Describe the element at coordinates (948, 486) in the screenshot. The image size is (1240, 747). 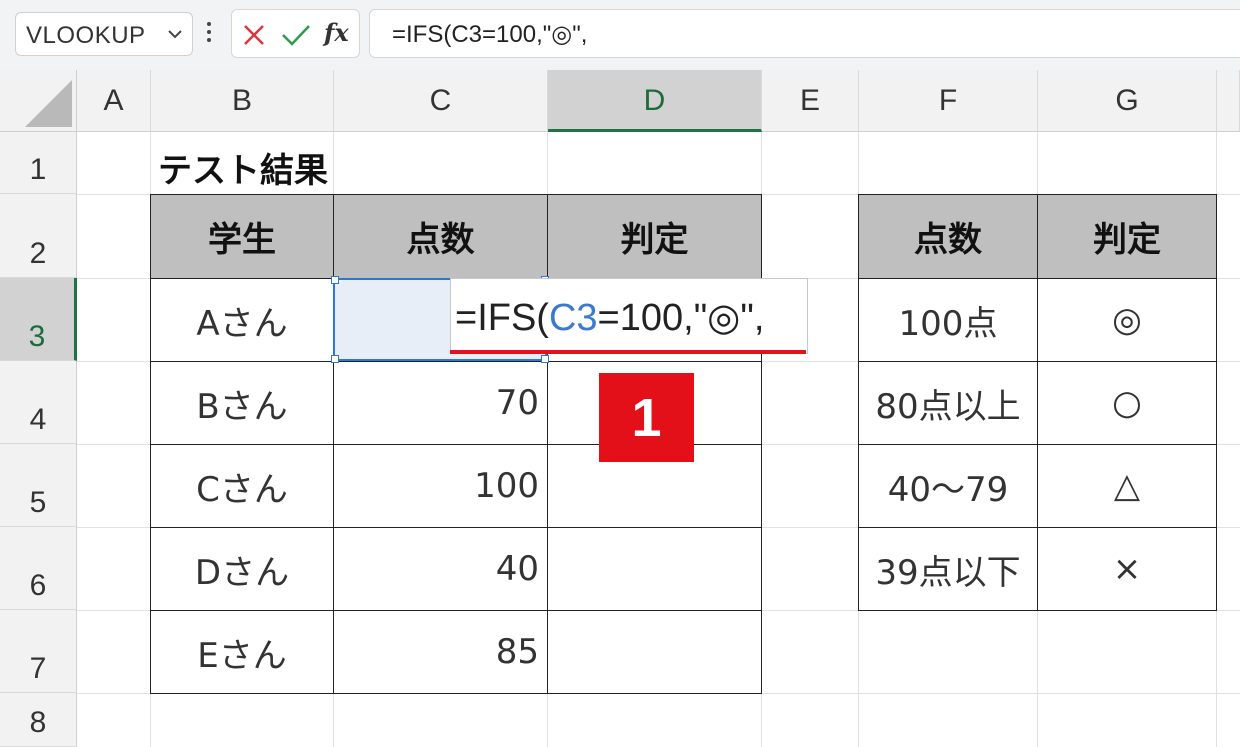
I see `ref-cell-score: 40〜79` at that location.